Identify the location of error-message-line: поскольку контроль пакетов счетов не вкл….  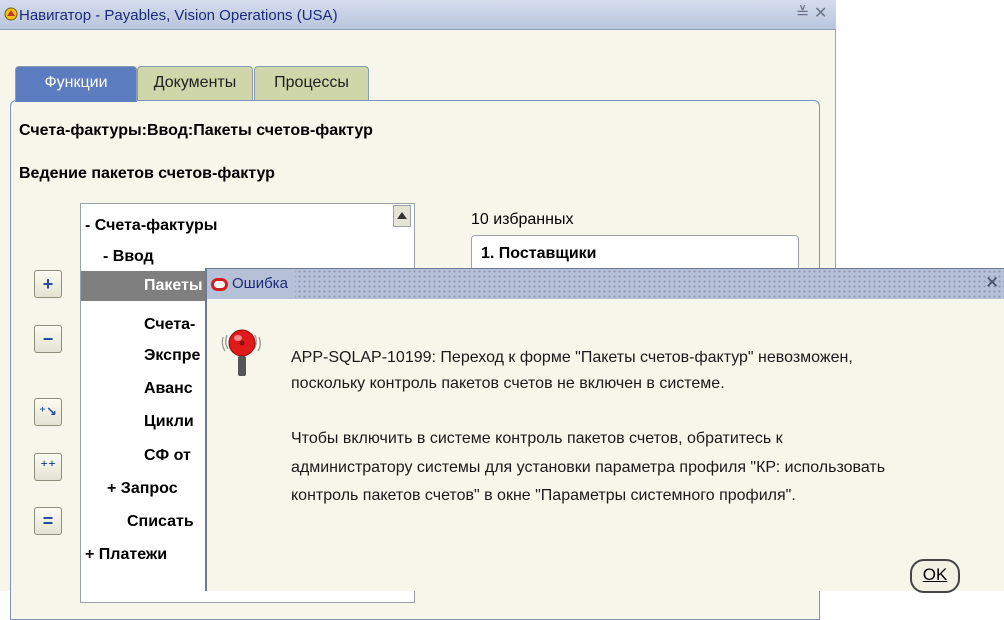
(508, 383).